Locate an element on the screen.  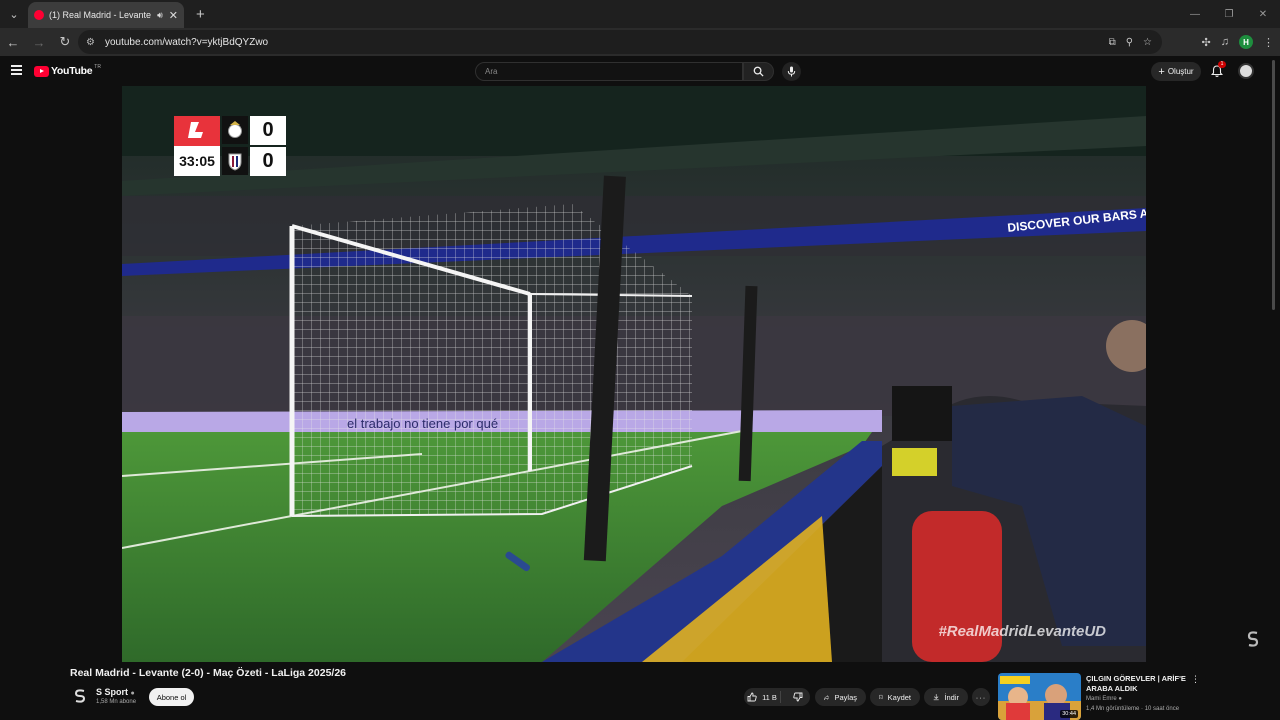
broadcast-hashtag: #RealMadridLevanteUD is located at coordinates (1022, 631).